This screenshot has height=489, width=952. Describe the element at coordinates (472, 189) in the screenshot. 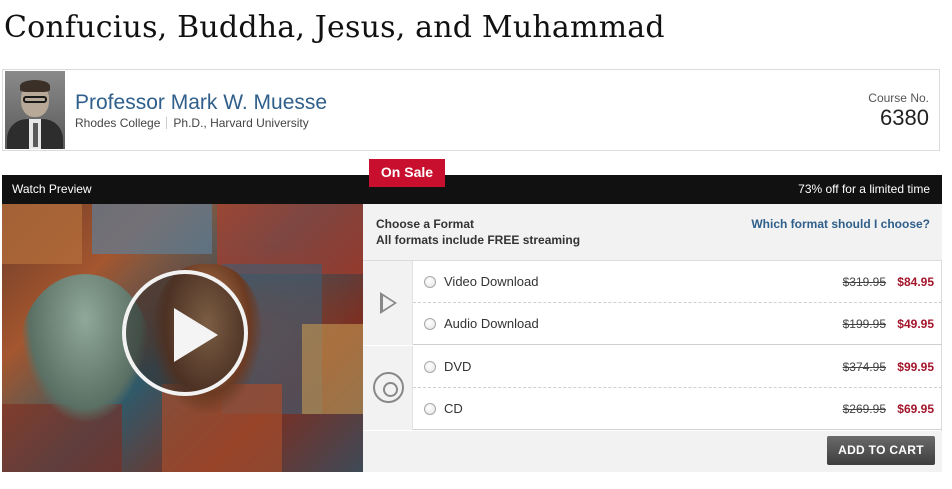

I see `promo-bar: Watch Preview 73% off for a limited time` at that location.